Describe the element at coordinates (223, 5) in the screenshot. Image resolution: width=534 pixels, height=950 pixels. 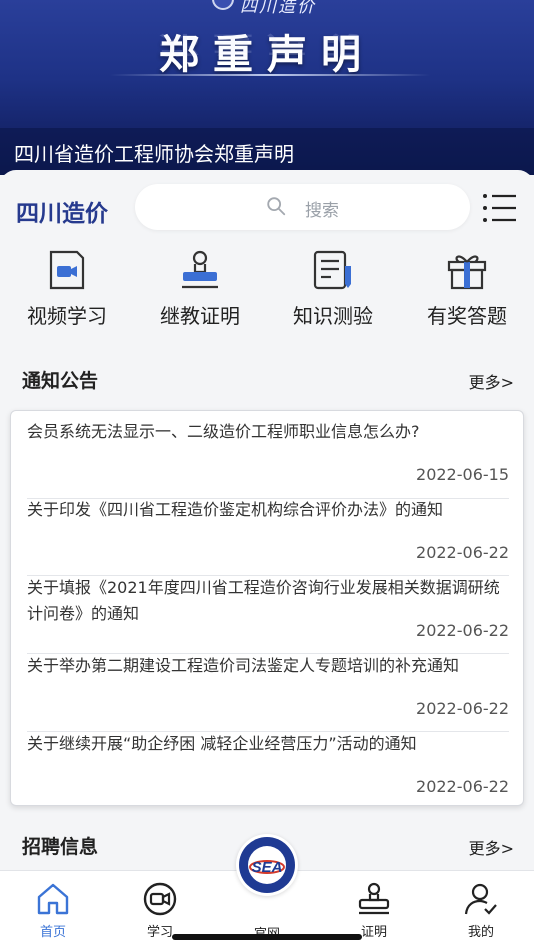
I see `association-logo-icon` at that location.